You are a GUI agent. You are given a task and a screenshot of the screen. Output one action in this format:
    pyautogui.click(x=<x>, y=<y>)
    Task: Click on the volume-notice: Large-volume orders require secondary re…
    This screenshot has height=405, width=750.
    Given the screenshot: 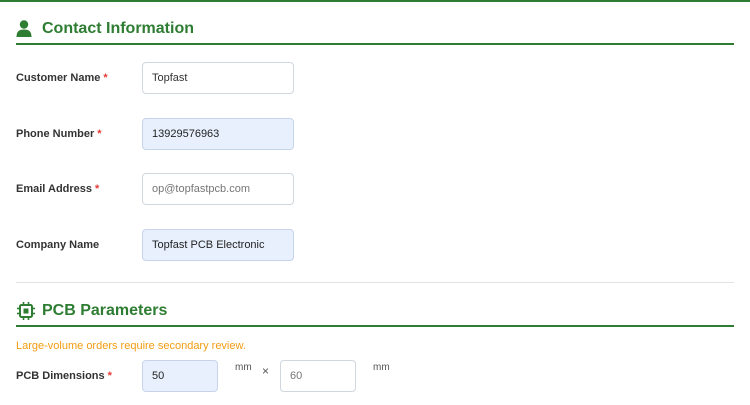 What is the action you would take?
    pyautogui.click(x=131, y=346)
    